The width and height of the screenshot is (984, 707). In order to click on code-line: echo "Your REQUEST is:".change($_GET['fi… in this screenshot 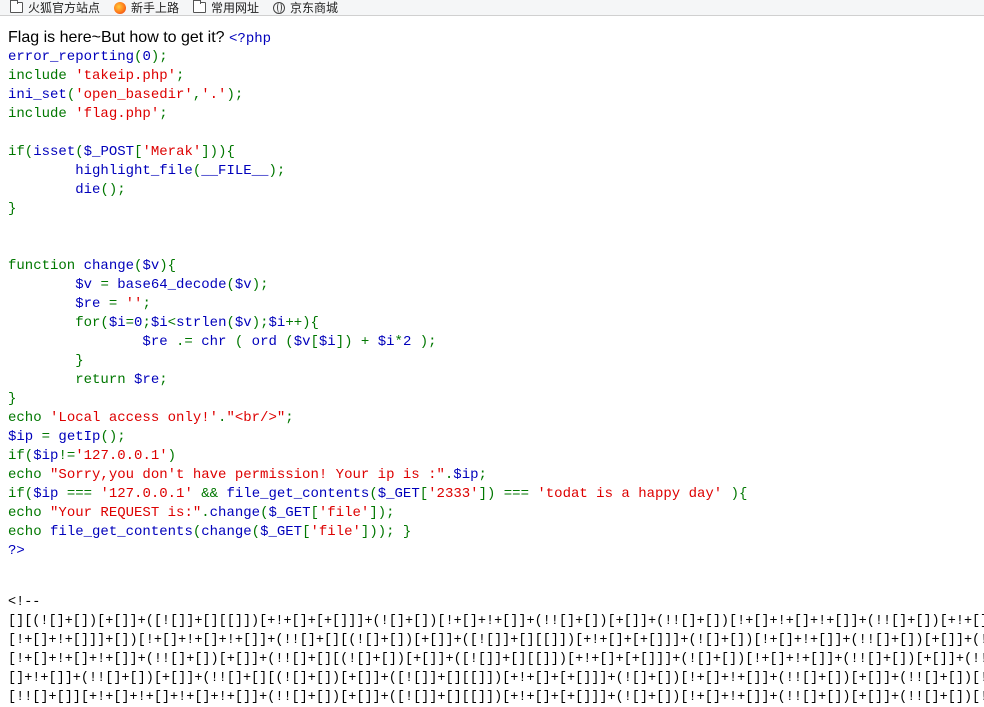, I will do `click(201, 513)`.